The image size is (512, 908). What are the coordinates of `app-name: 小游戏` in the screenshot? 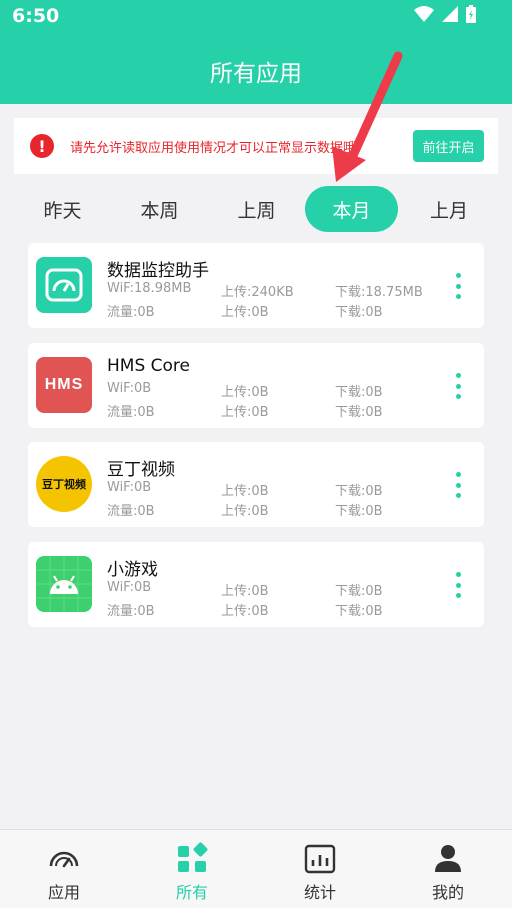 It's located at (132, 570).